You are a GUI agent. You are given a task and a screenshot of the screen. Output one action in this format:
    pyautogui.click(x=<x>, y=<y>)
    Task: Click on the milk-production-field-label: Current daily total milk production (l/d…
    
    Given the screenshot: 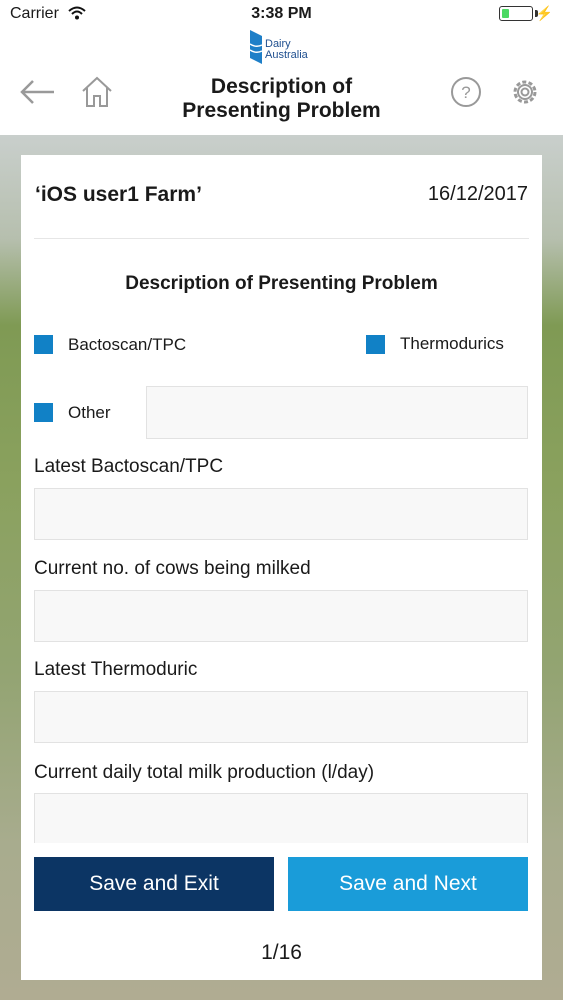 What is the action you would take?
    pyautogui.click(x=204, y=772)
    